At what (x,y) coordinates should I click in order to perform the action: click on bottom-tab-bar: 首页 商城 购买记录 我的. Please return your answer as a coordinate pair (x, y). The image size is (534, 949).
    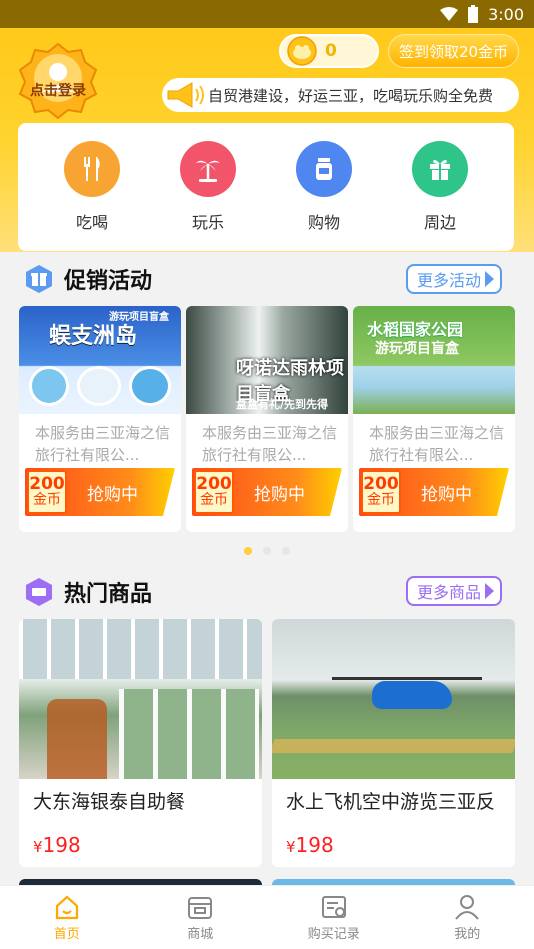
    Looking at the image, I should click on (267, 917).